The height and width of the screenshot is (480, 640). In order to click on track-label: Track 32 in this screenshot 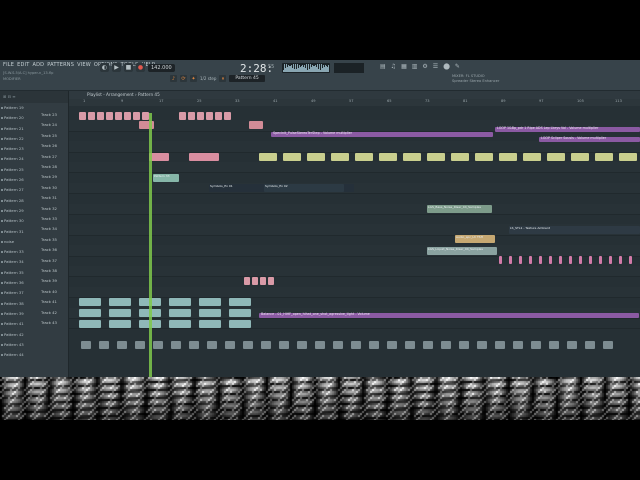, I will do `click(49, 208)`.